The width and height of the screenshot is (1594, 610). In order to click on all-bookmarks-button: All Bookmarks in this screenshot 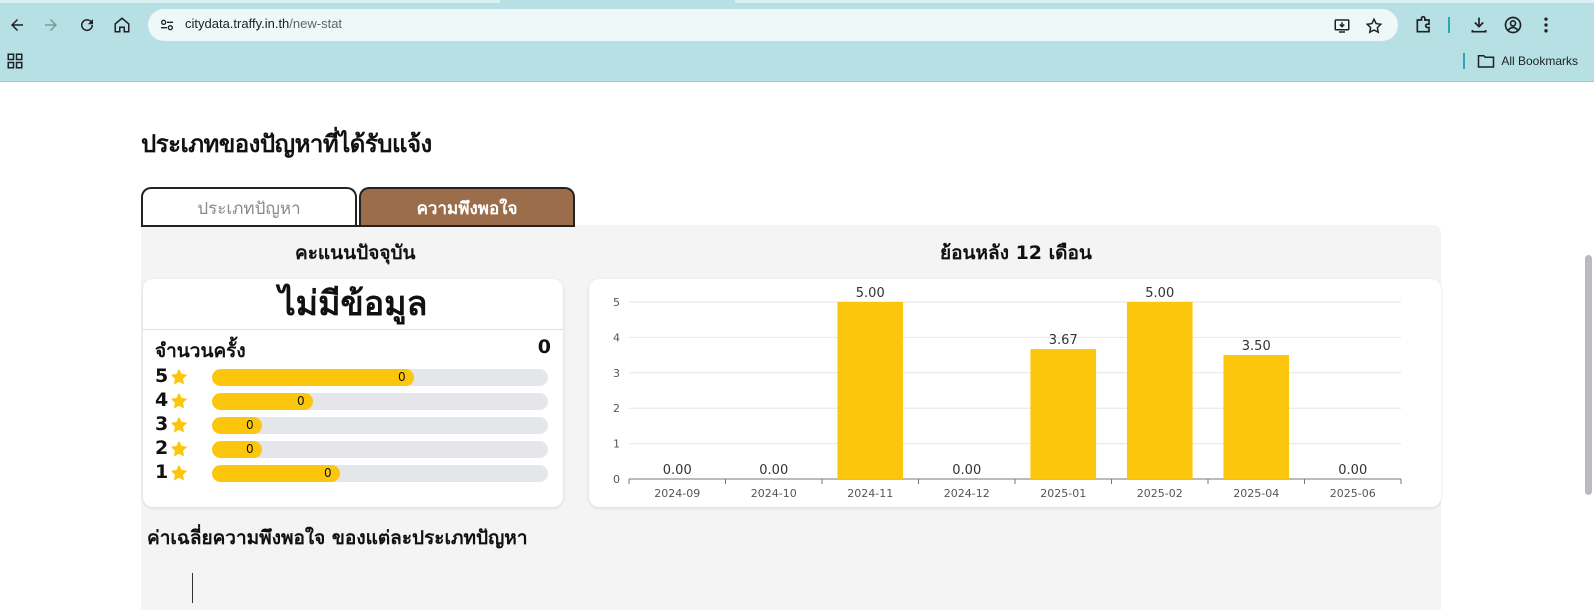, I will do `click(1527, 61)`.